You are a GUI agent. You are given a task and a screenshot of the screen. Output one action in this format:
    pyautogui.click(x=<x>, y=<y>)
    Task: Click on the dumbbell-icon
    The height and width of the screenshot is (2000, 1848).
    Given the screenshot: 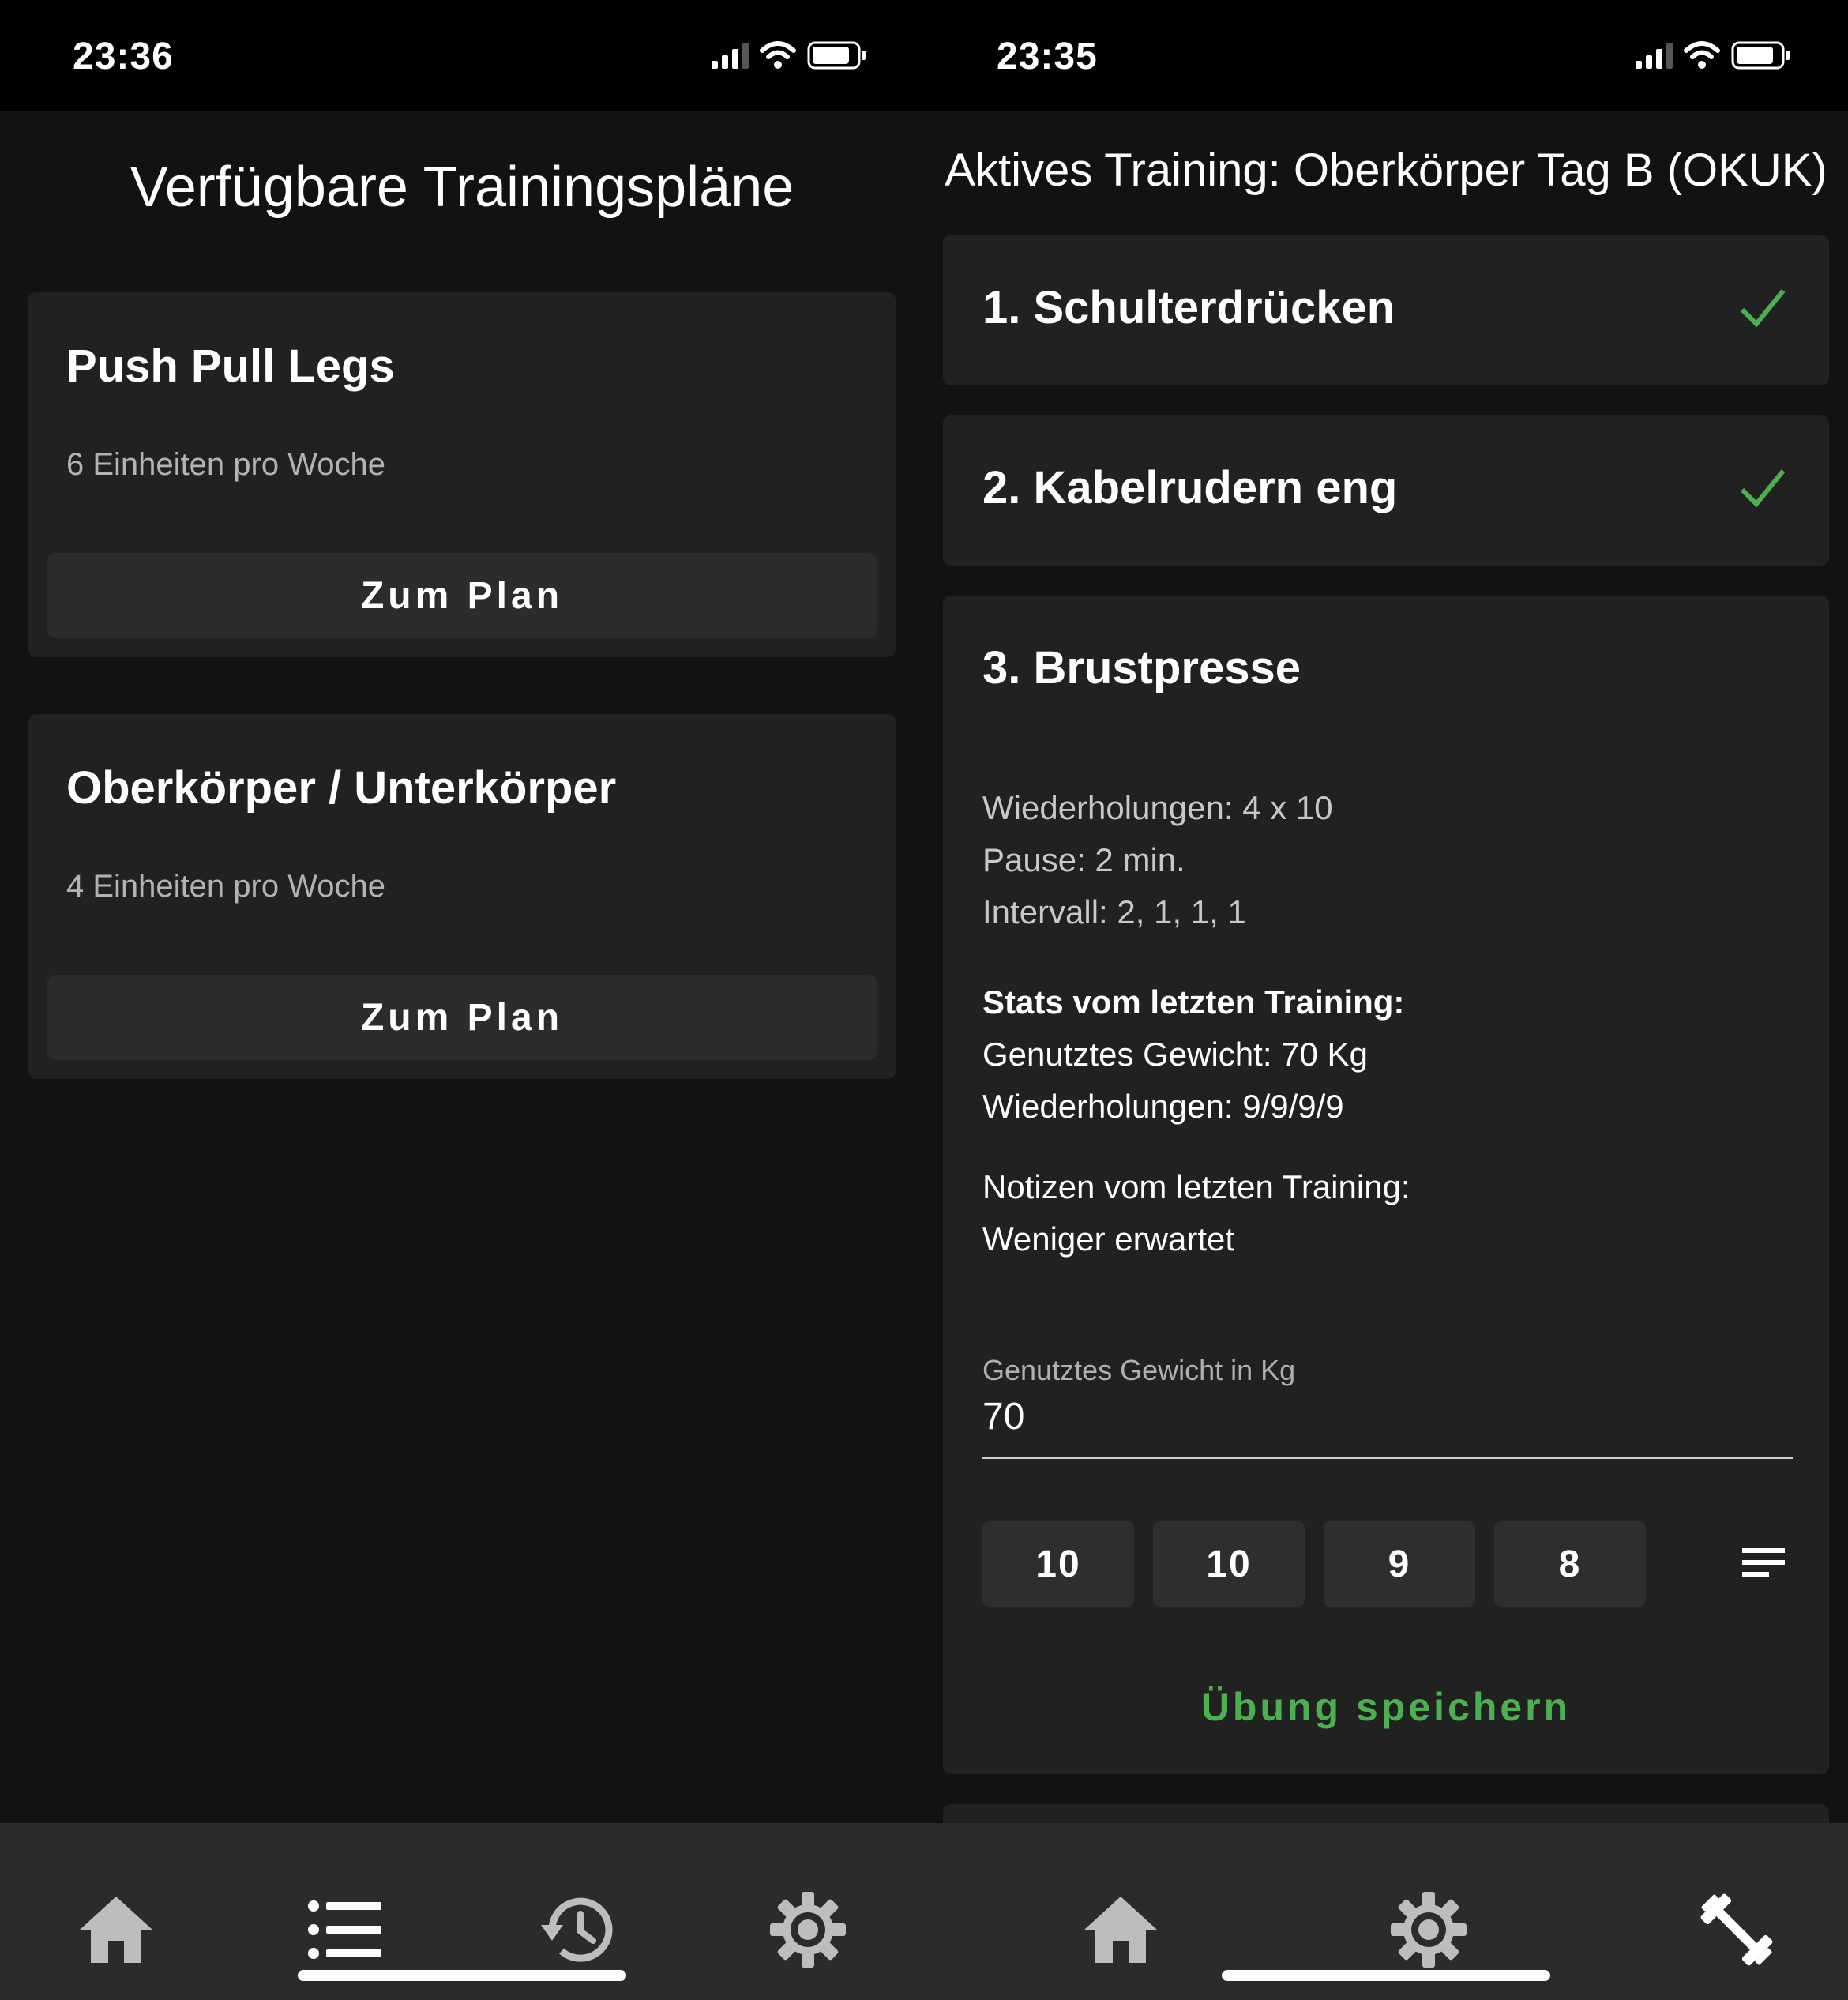 What is the action you would take?
    pyautogui.click(x=1736, y=1929)
    